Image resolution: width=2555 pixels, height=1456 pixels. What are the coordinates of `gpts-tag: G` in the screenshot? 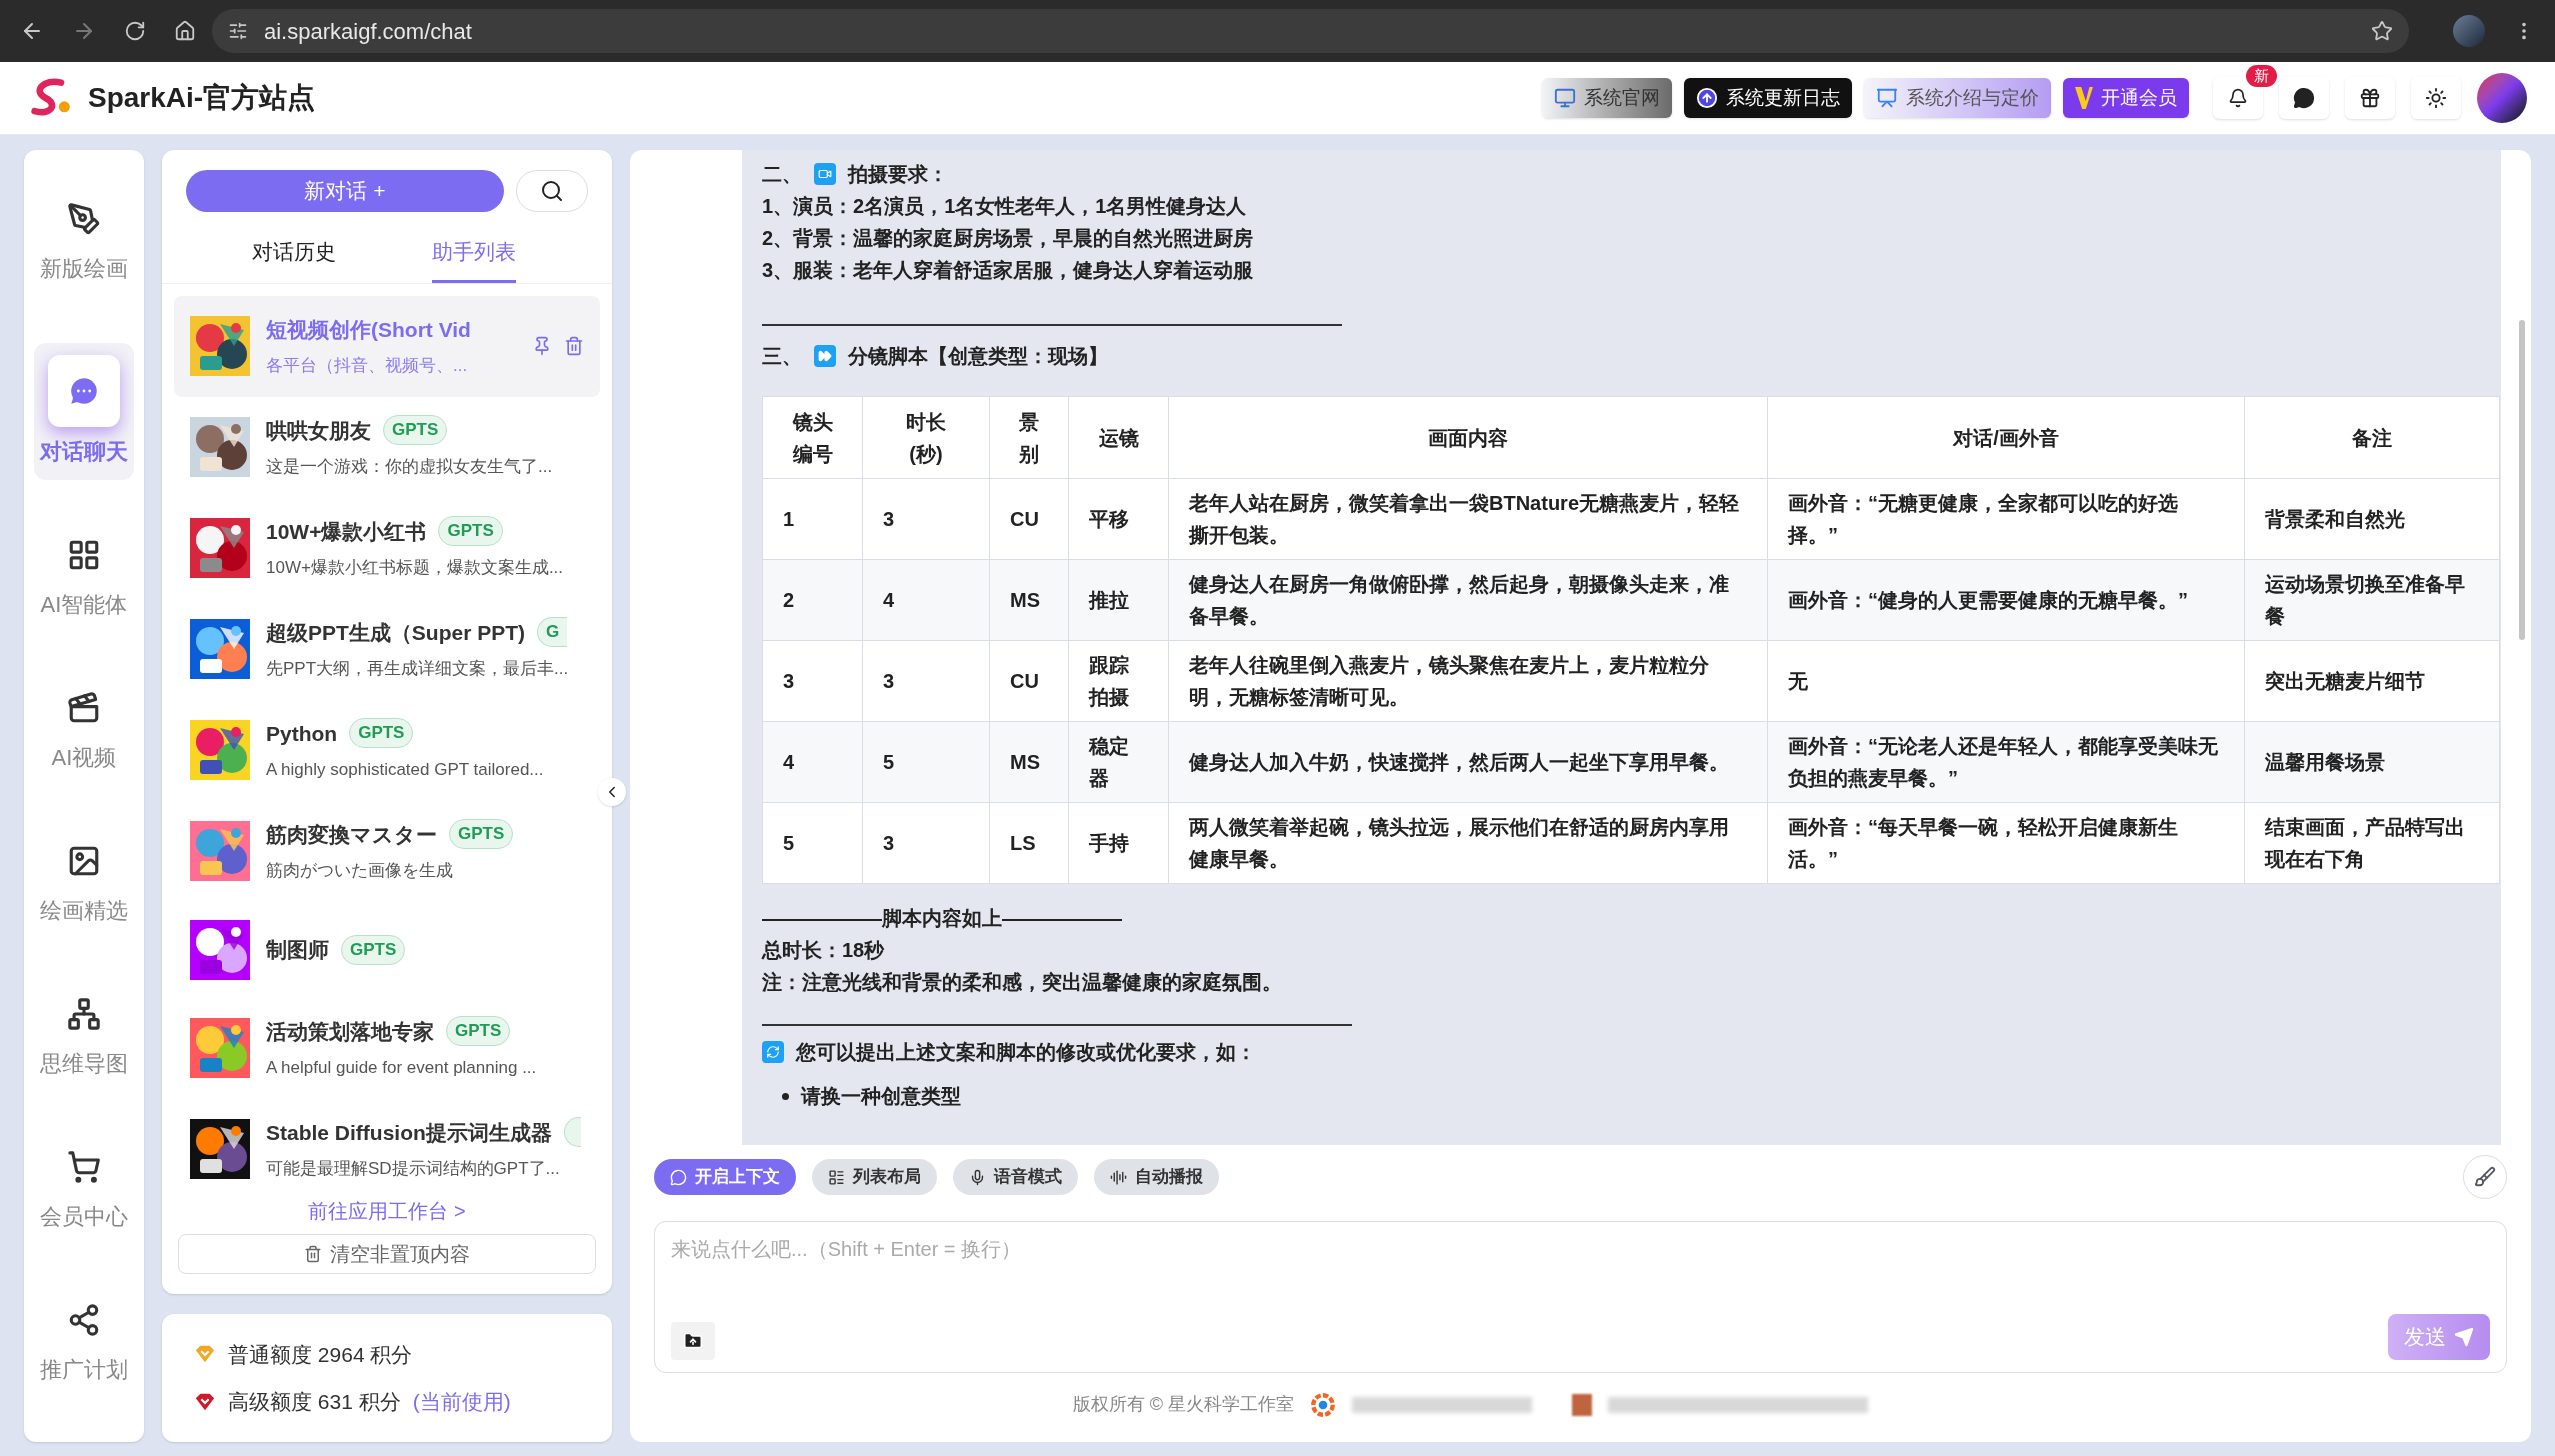 It's located at (552, 632).